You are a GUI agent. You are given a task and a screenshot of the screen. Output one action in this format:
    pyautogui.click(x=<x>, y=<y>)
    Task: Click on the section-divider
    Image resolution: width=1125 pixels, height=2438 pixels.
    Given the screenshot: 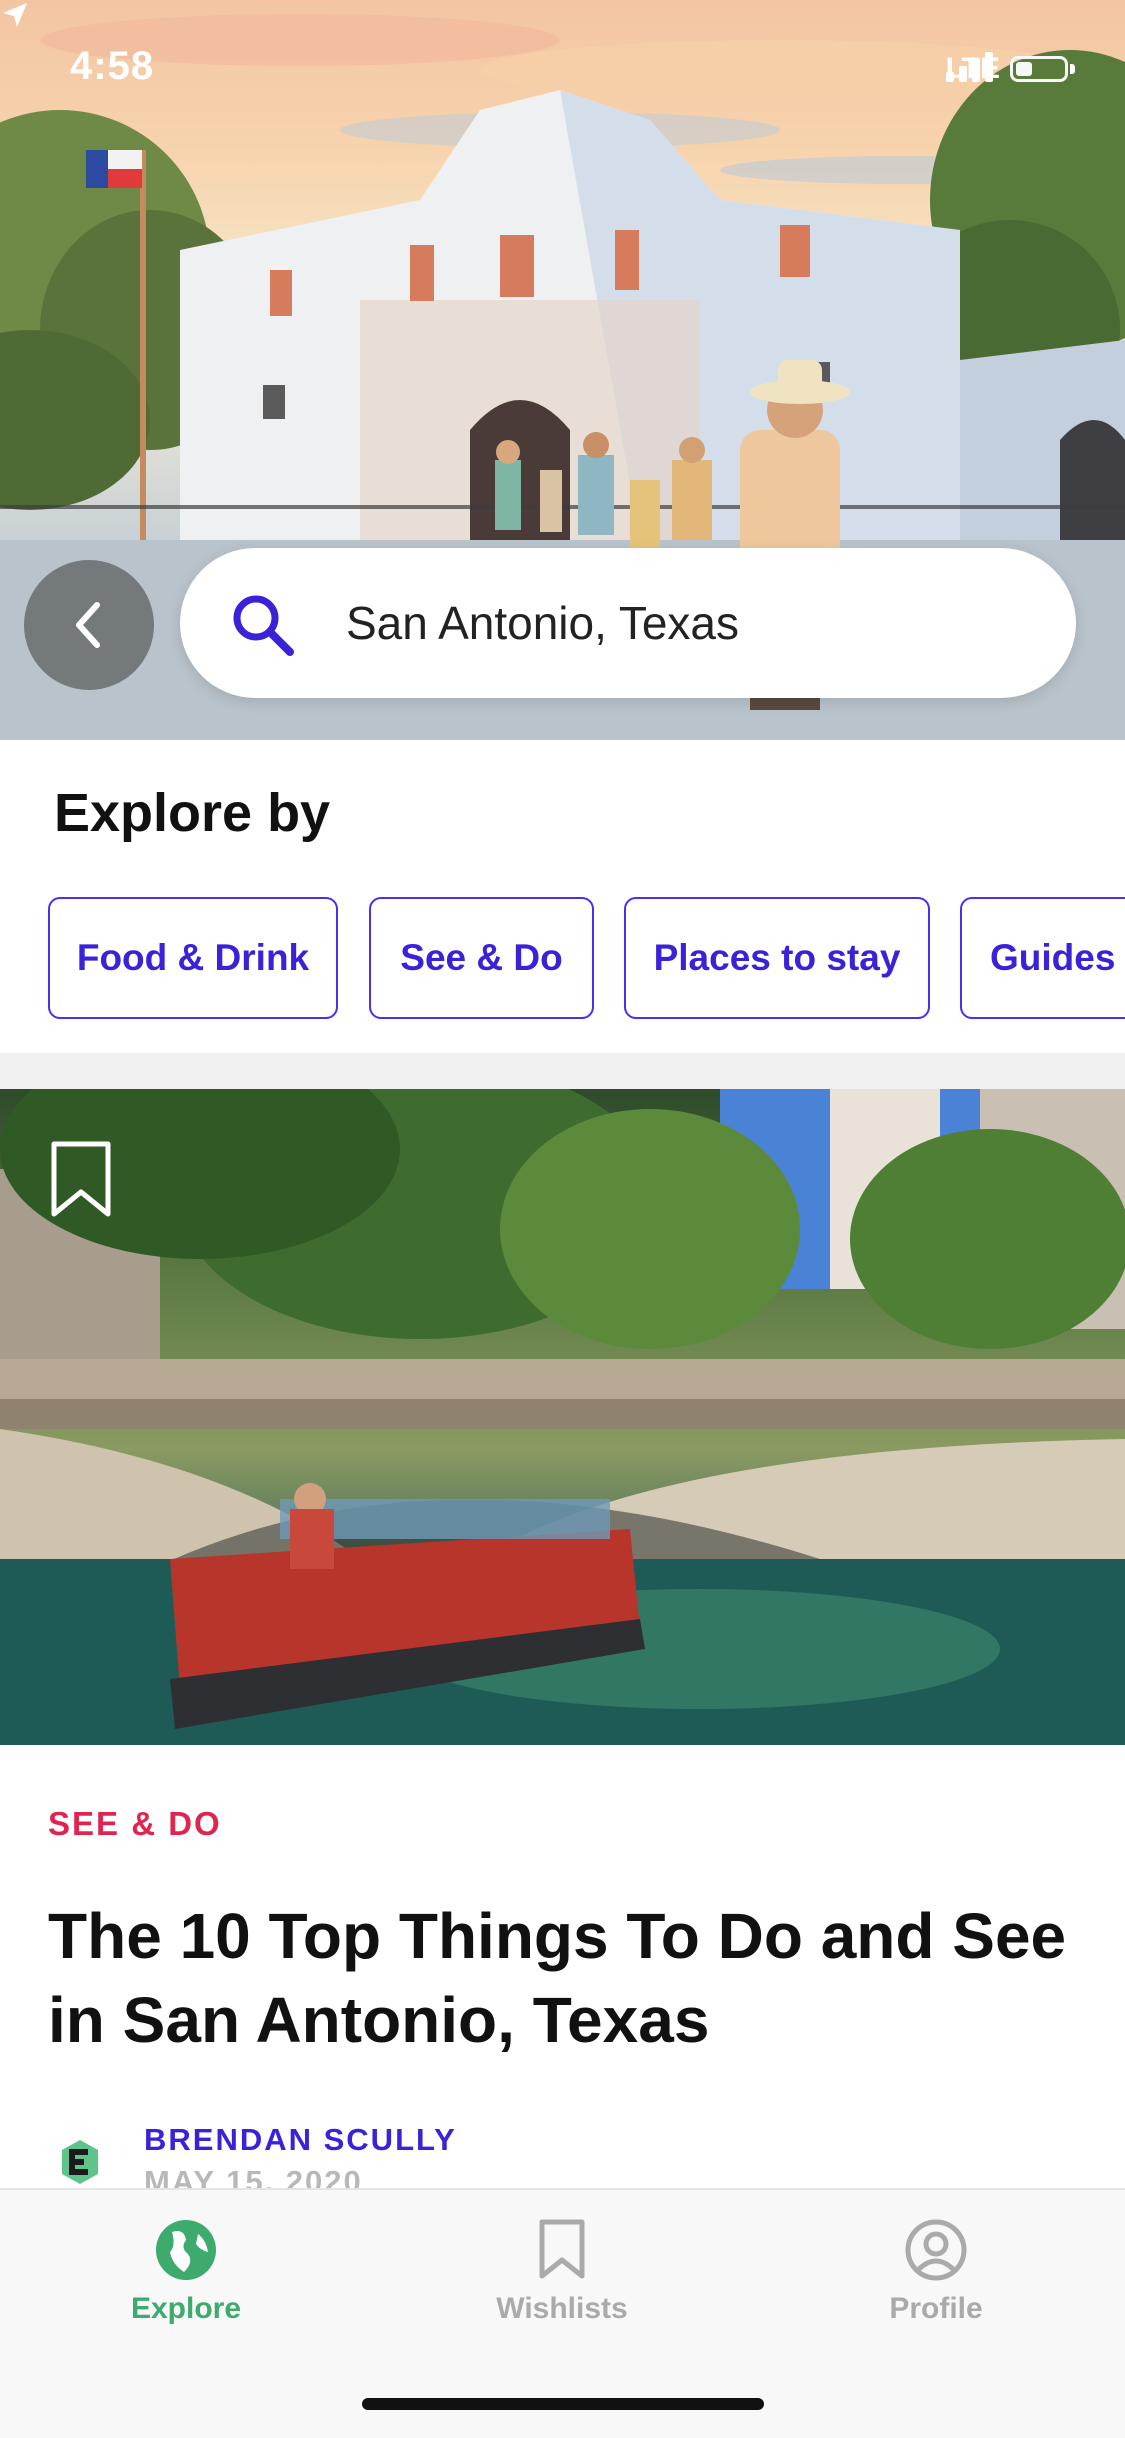 What is the action you would take?
    pyautogui.click(x=562, y=1071)
    